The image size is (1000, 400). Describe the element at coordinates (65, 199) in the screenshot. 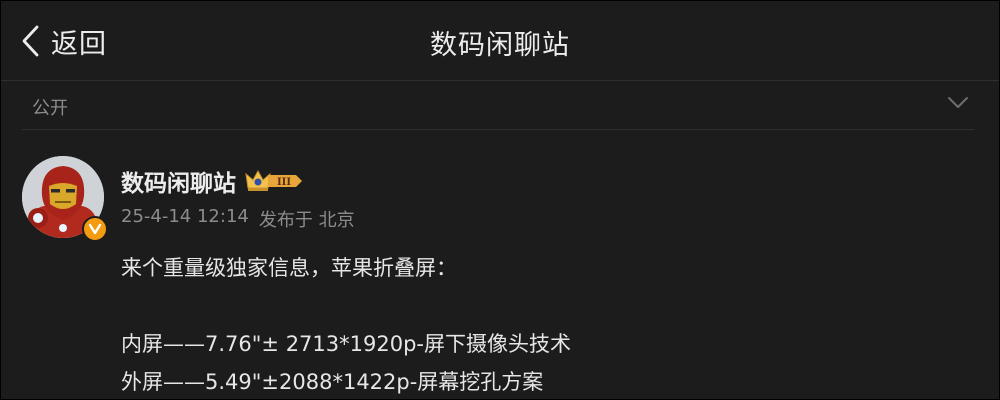

I see `avatar` at that location.